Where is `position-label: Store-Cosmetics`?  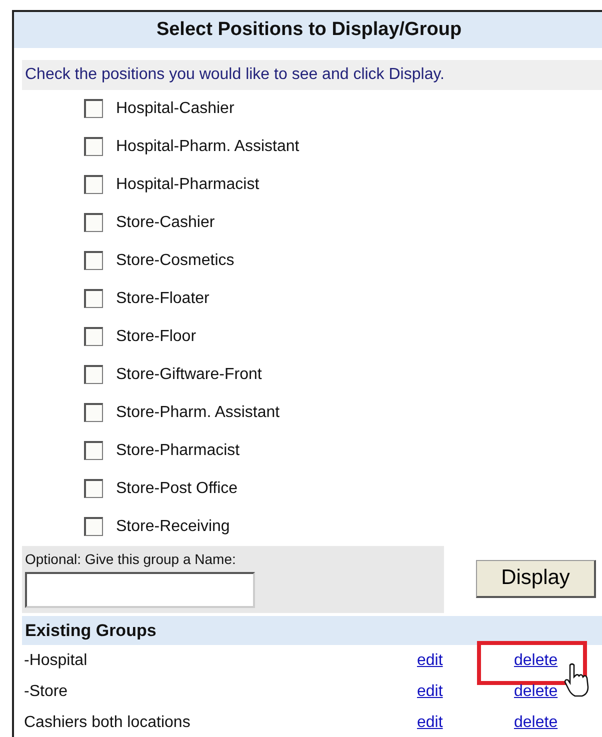
position-label: Store-Cosmetics is located at coordinates (175, 260).